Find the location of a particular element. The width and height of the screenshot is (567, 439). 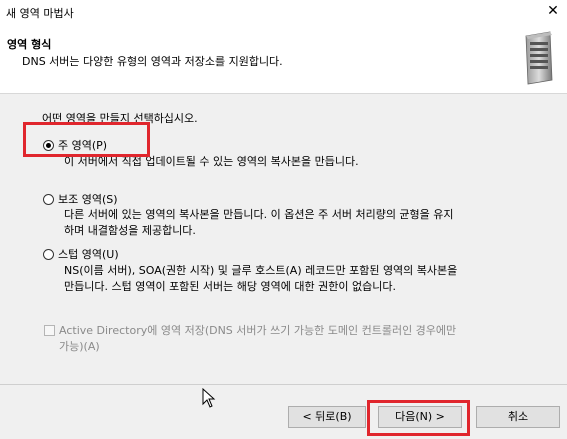

secondary-zone-label: 보조 영역(S) is located at coordinates (88, 199).